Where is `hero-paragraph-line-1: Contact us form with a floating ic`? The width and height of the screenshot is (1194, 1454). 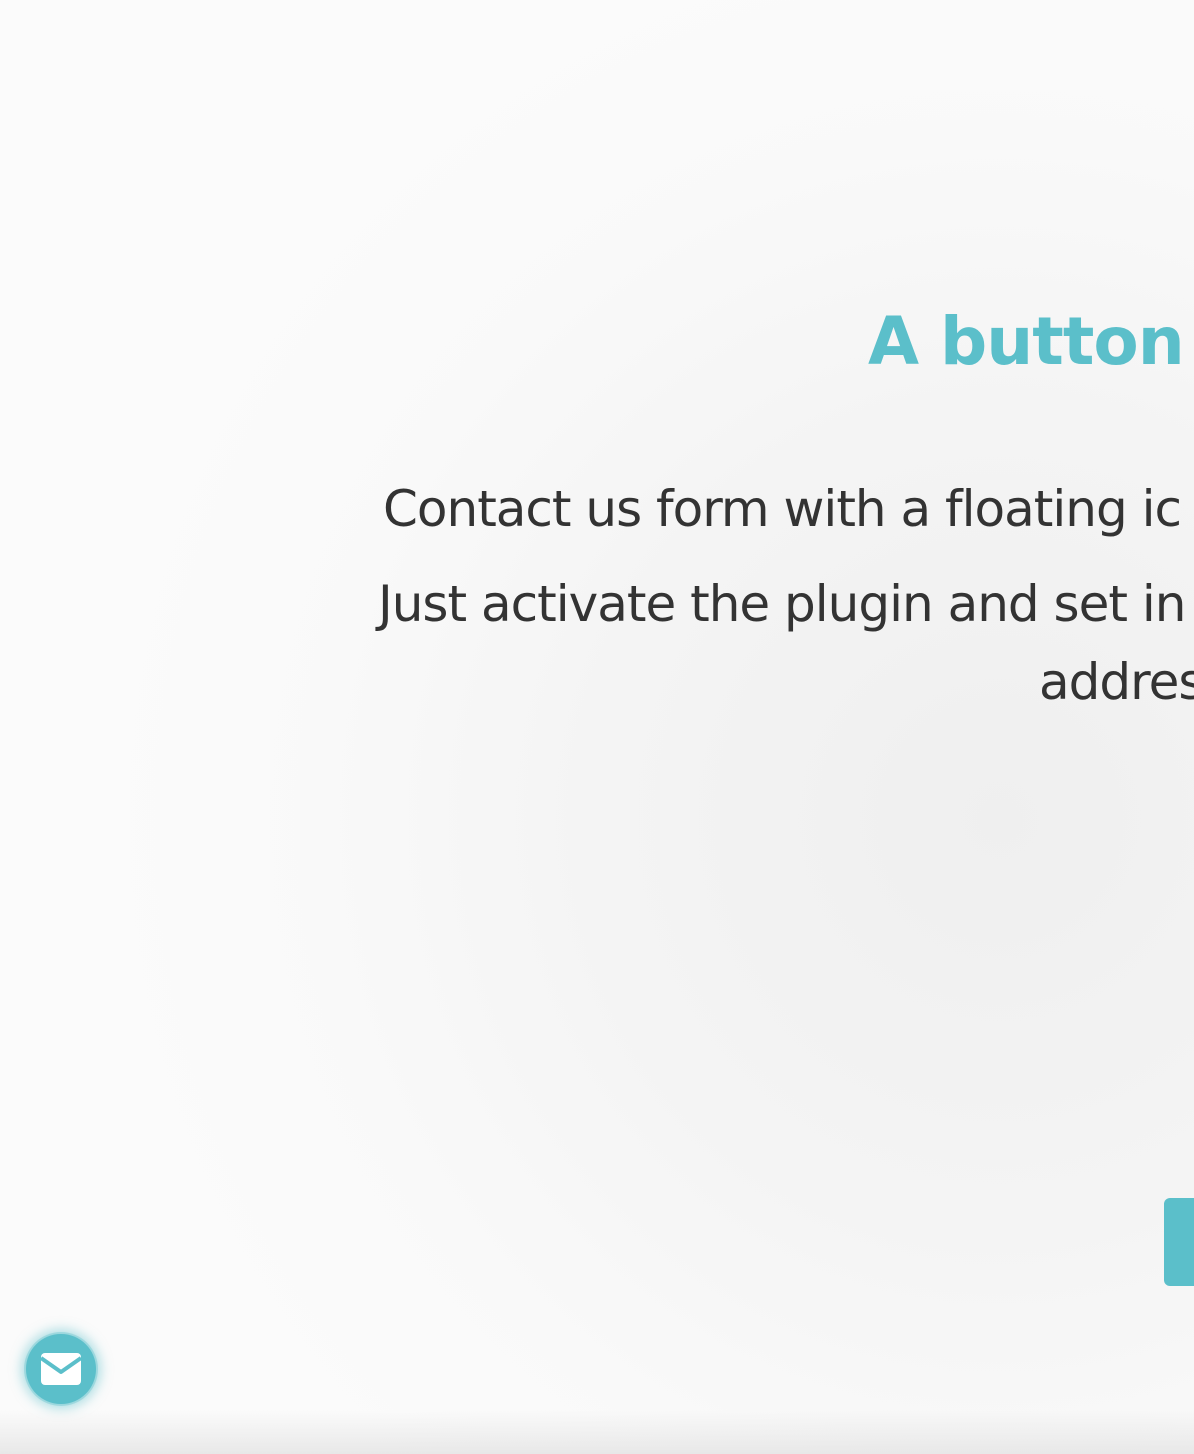
hero-paragraph-line-1: Contact us form with a floating ic is located at coordinates (782, 509).